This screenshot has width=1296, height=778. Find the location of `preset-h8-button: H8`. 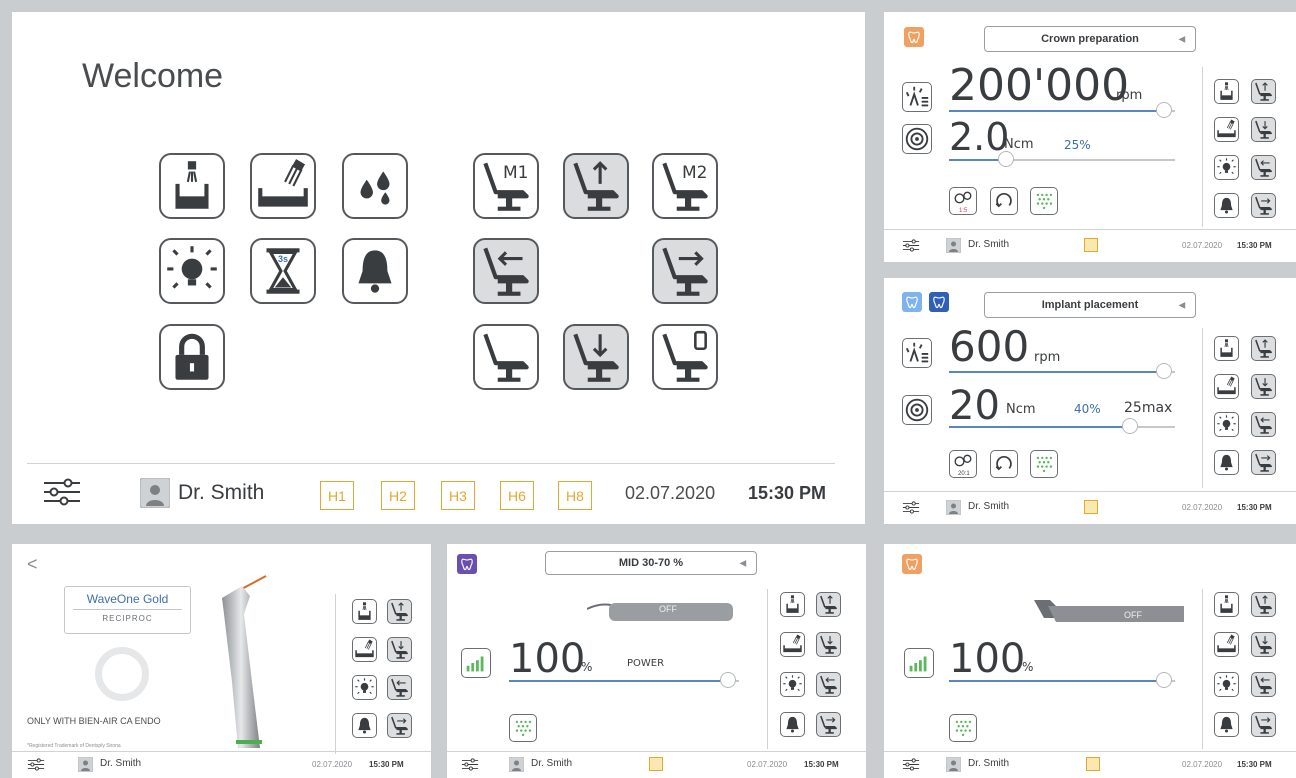

preset-h8-button: H8 is located at coordinates (575, 495).